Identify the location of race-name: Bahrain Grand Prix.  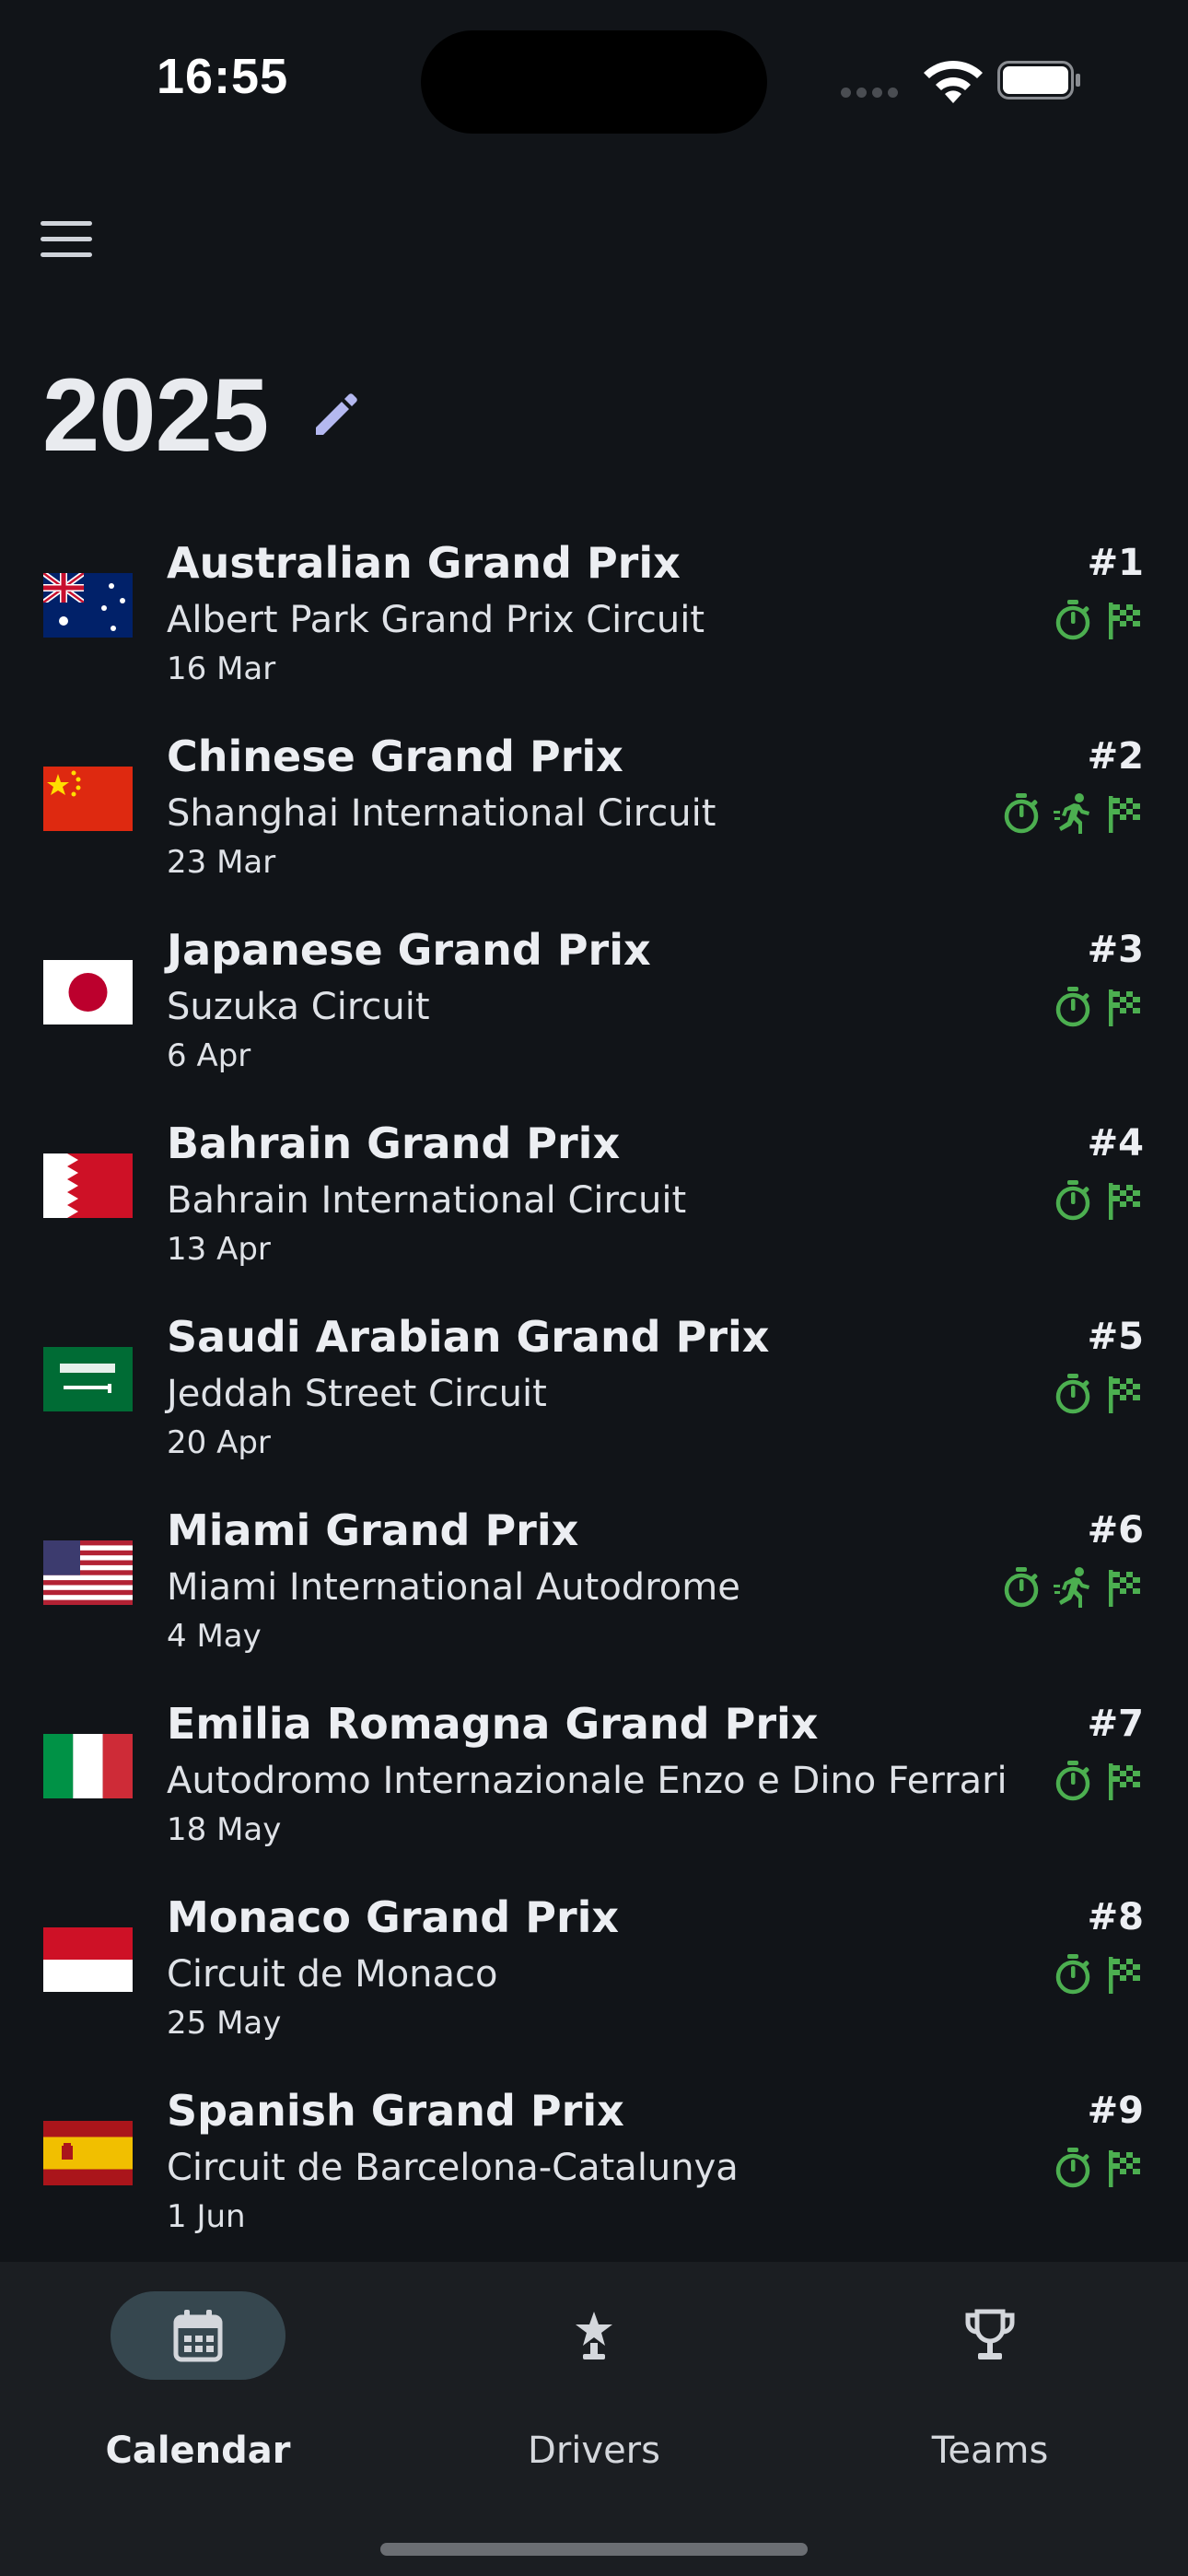
(394, 1143).